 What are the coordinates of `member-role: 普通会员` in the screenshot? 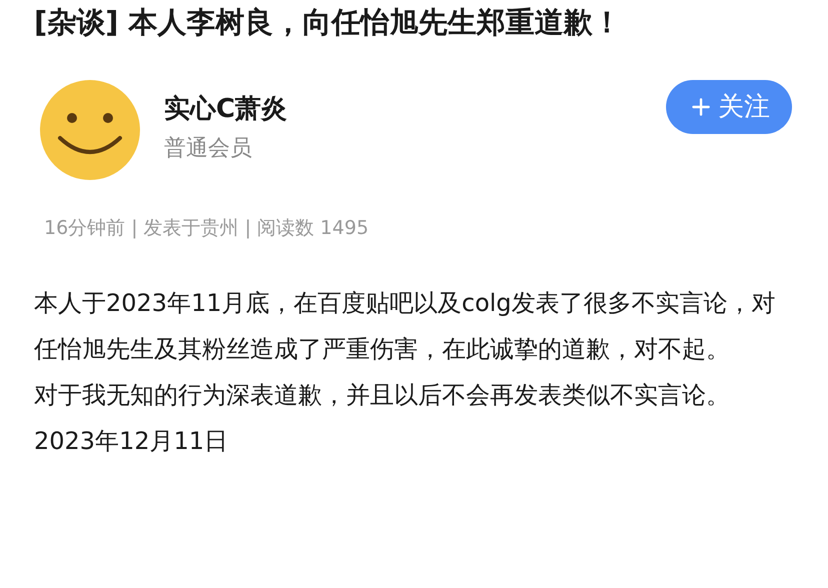 It's located at (208, 149).